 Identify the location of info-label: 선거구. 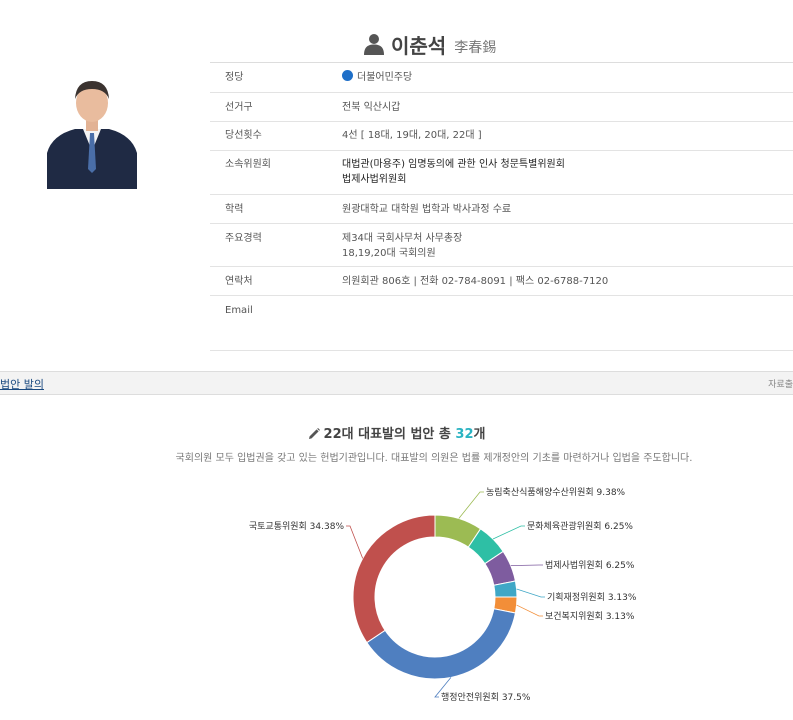
(239, 107).